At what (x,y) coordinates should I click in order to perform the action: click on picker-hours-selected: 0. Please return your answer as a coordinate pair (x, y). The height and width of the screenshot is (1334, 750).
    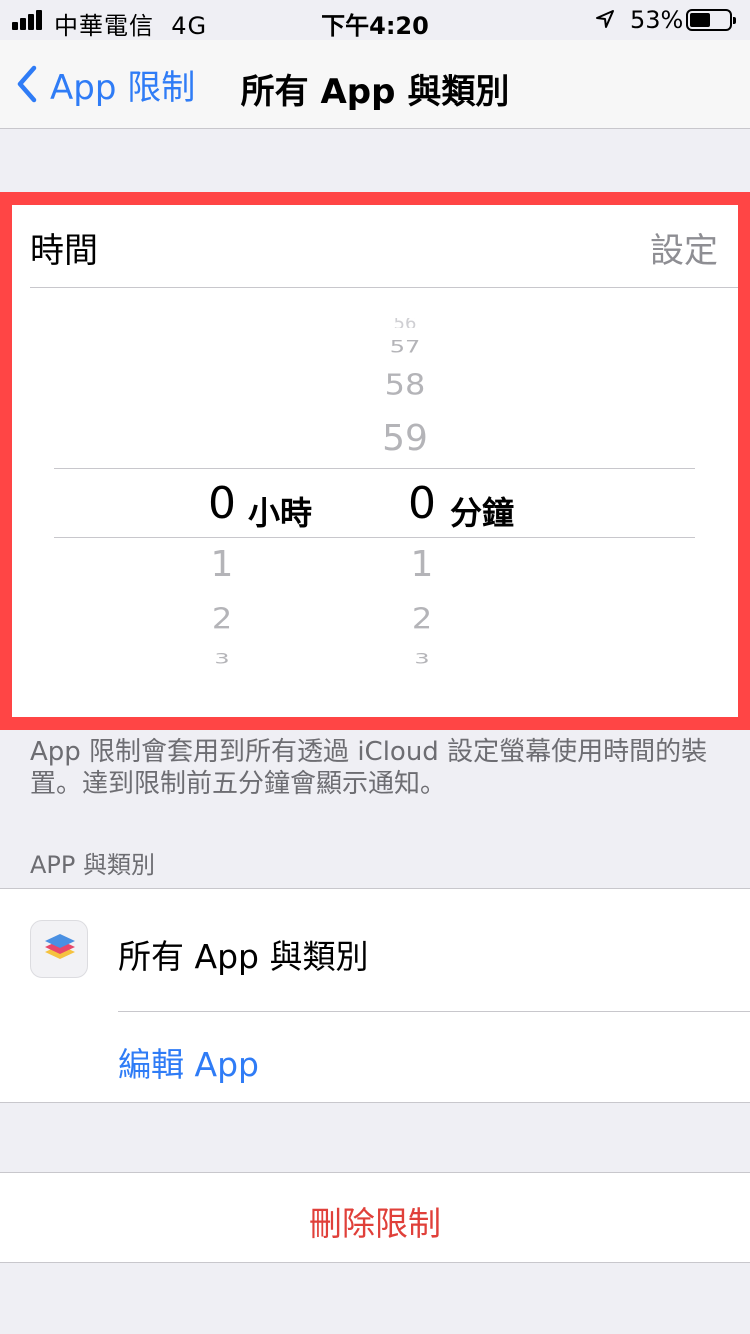
    Looking at the image, I should click on (222, 503).